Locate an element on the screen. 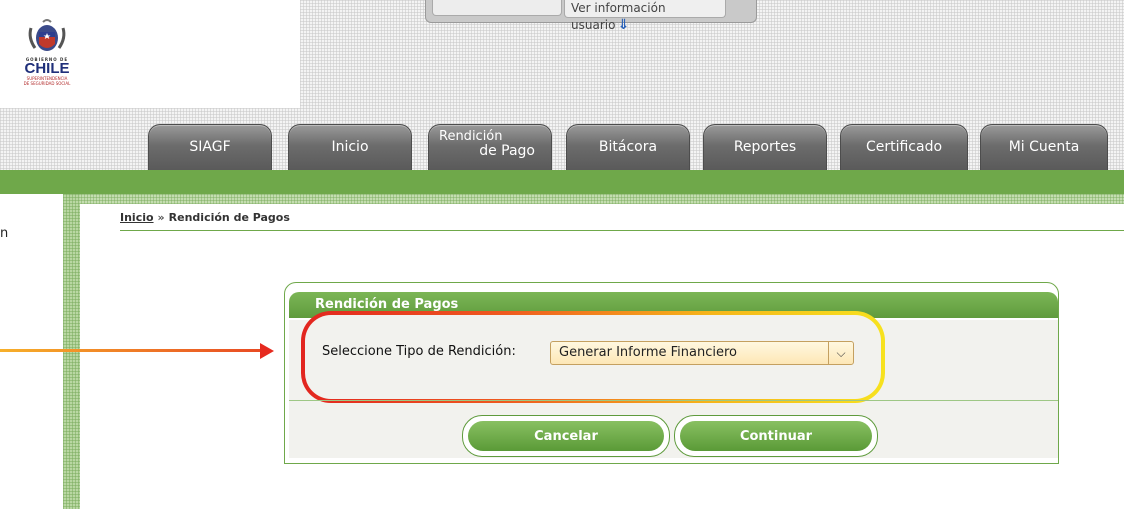 Image resolution: width=1124 pixels, height=509 pixels. nav-green-bar is located at coordinates (562, 182).